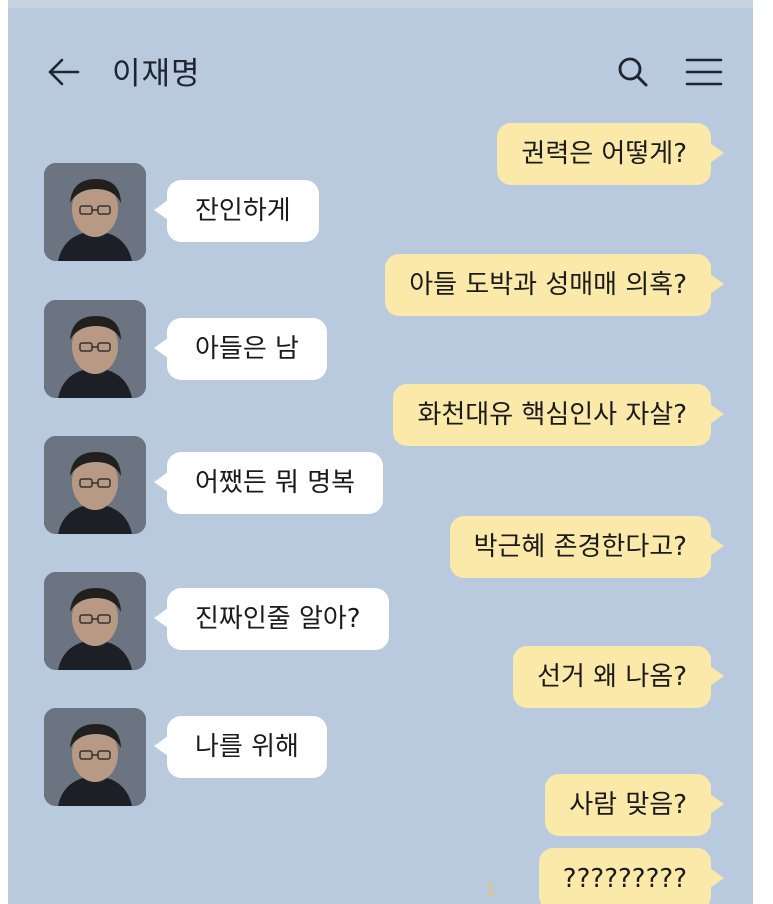 This screenshot has width=773, height=904. Describe the element at coordinates (271, 619) in the screenshot. I see `message-bubble-received: 진짜인줄 알아?` at that location.